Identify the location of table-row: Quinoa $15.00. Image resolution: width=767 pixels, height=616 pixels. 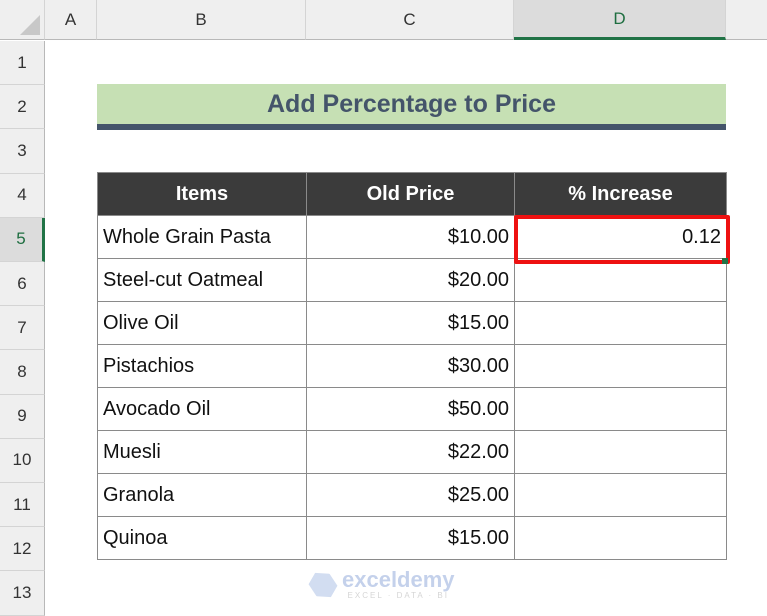
(412, 538).